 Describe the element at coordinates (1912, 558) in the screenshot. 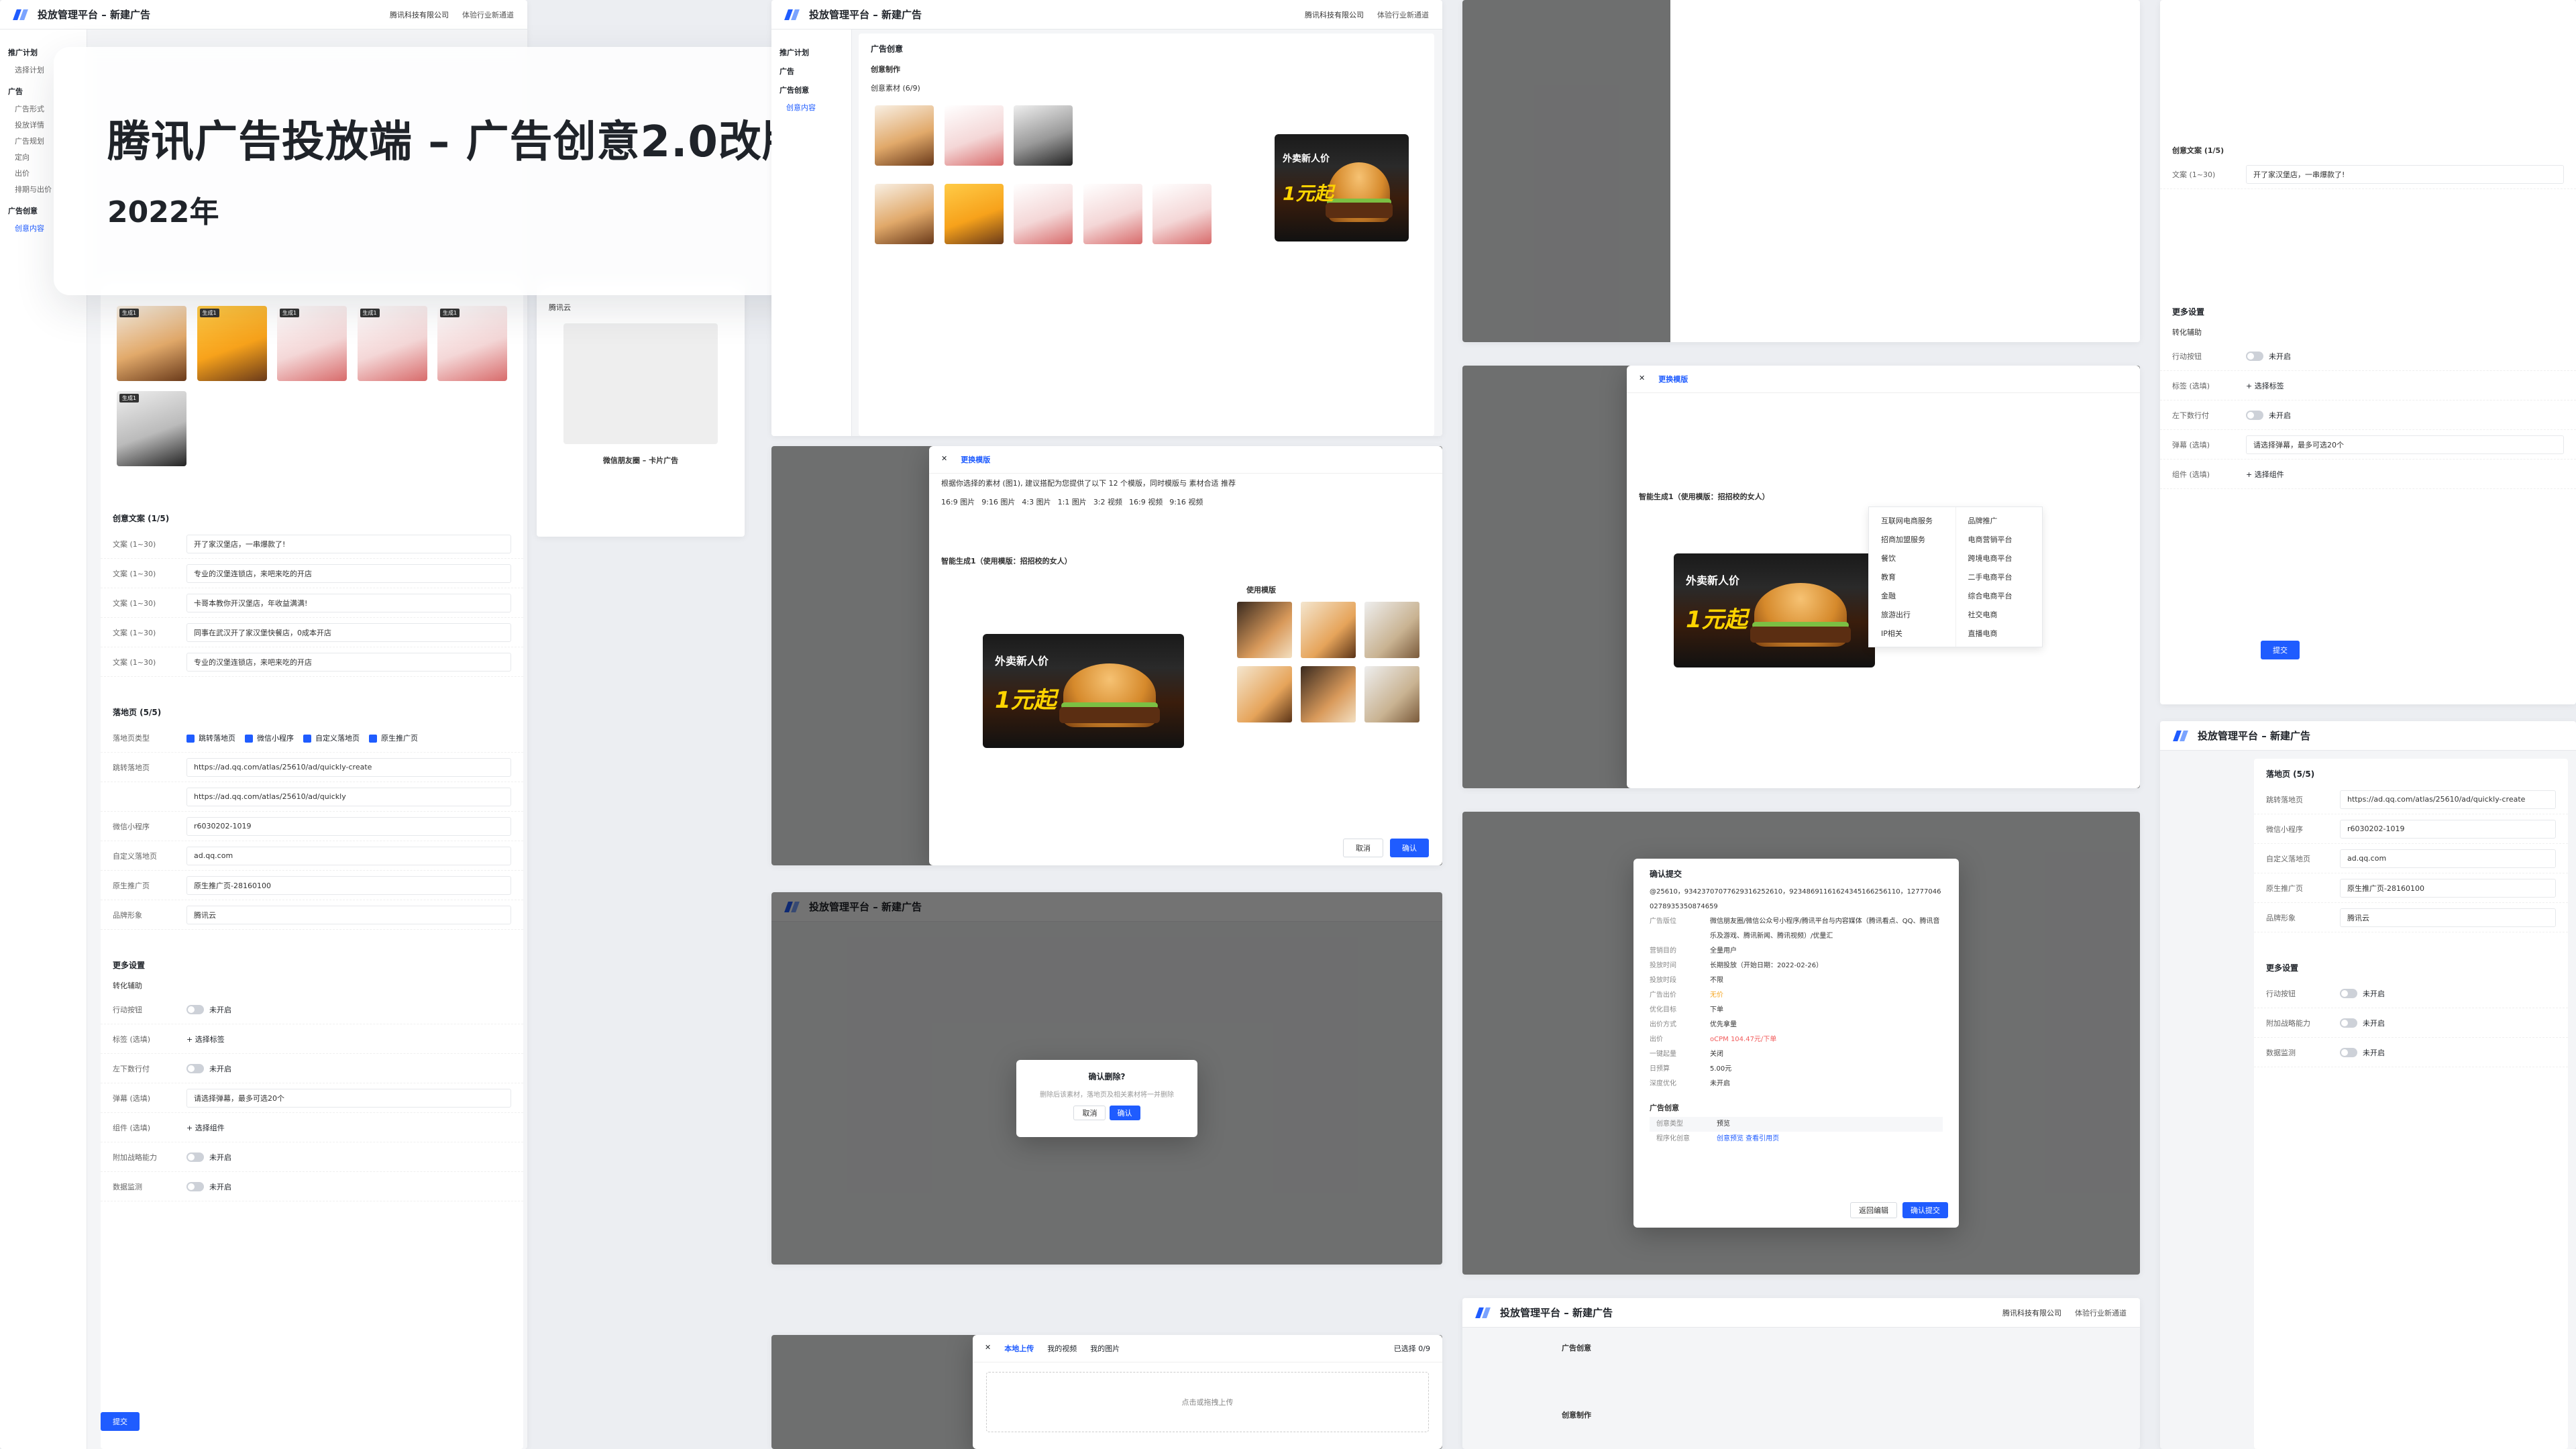

I see `category-item: 餐饮` at that location.